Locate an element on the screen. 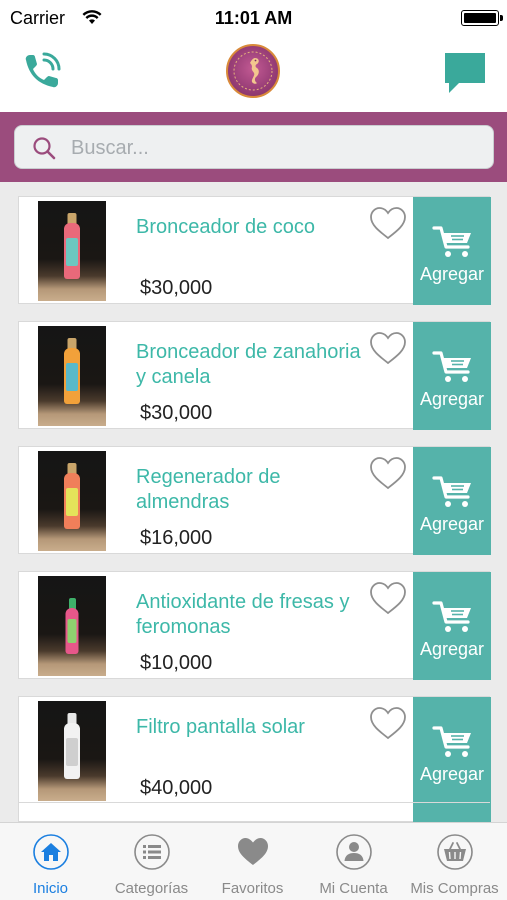 This screenshot has width=507, height=900. search-box is located at coordinates (254, 147).